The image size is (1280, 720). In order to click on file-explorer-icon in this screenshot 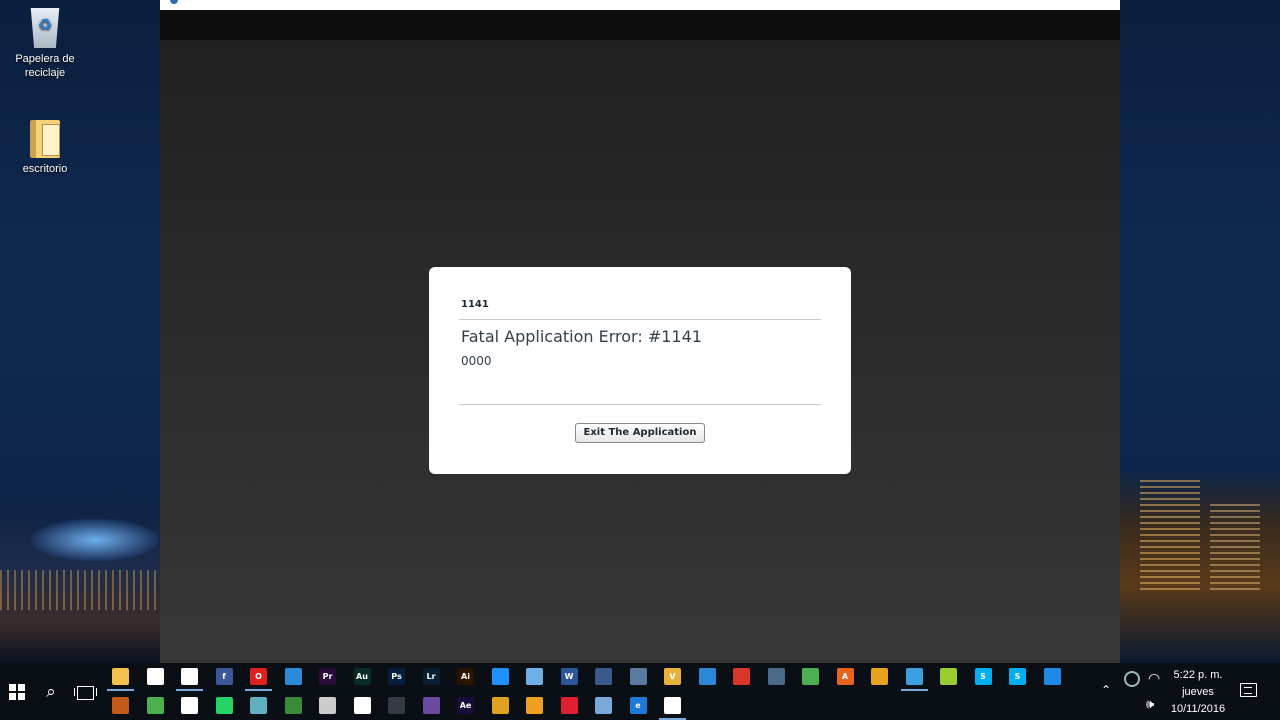, I will do `click(120, 679)`.